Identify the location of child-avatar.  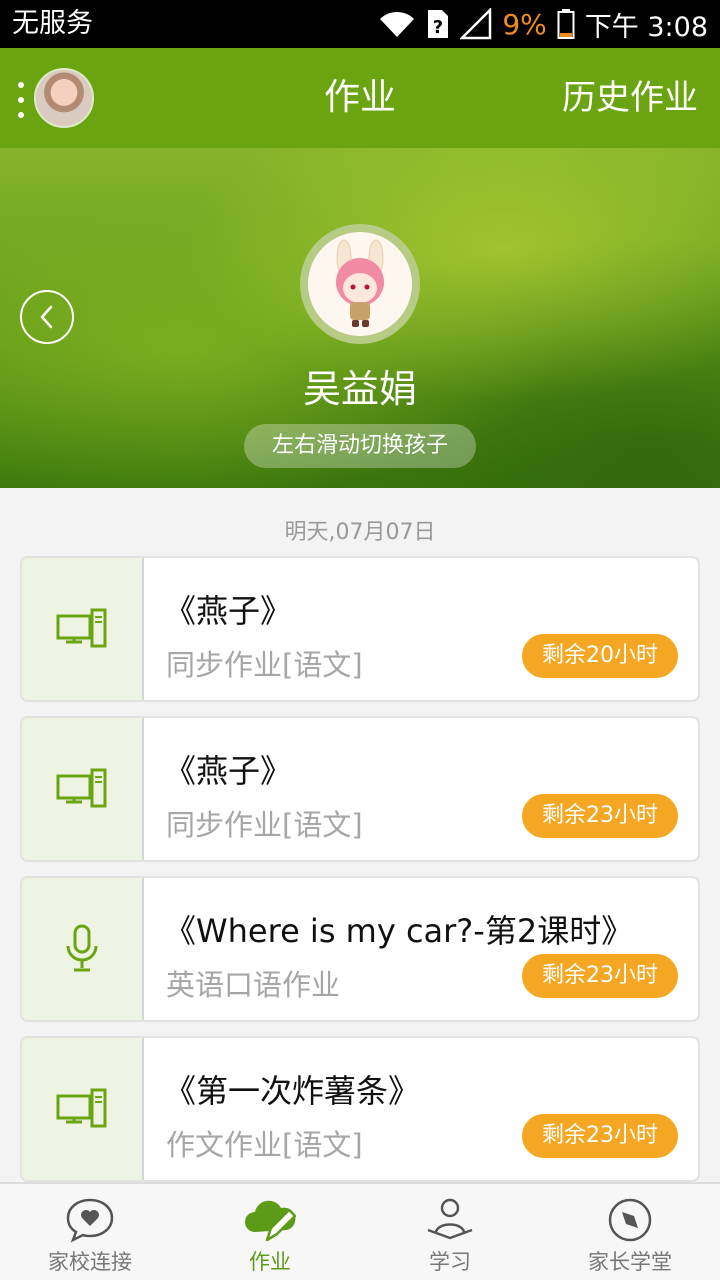
(360, 284).